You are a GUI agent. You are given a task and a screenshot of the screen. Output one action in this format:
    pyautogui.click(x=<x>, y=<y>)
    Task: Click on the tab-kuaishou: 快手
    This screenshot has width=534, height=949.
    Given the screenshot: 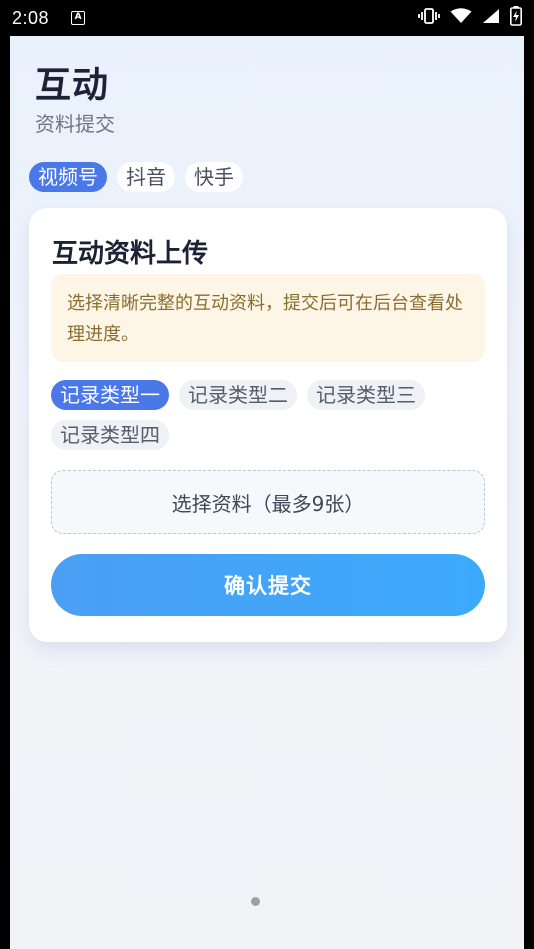 What is the action you would take?
    pyautogui.click(x=214, y=177)
    